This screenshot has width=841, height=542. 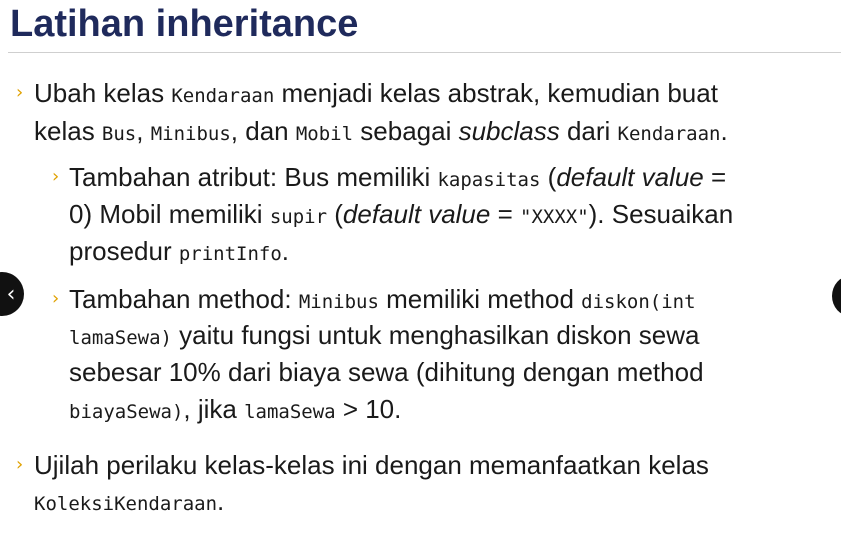 I want to click on previous-slide-button: ‹, so click(x=12, y=294).